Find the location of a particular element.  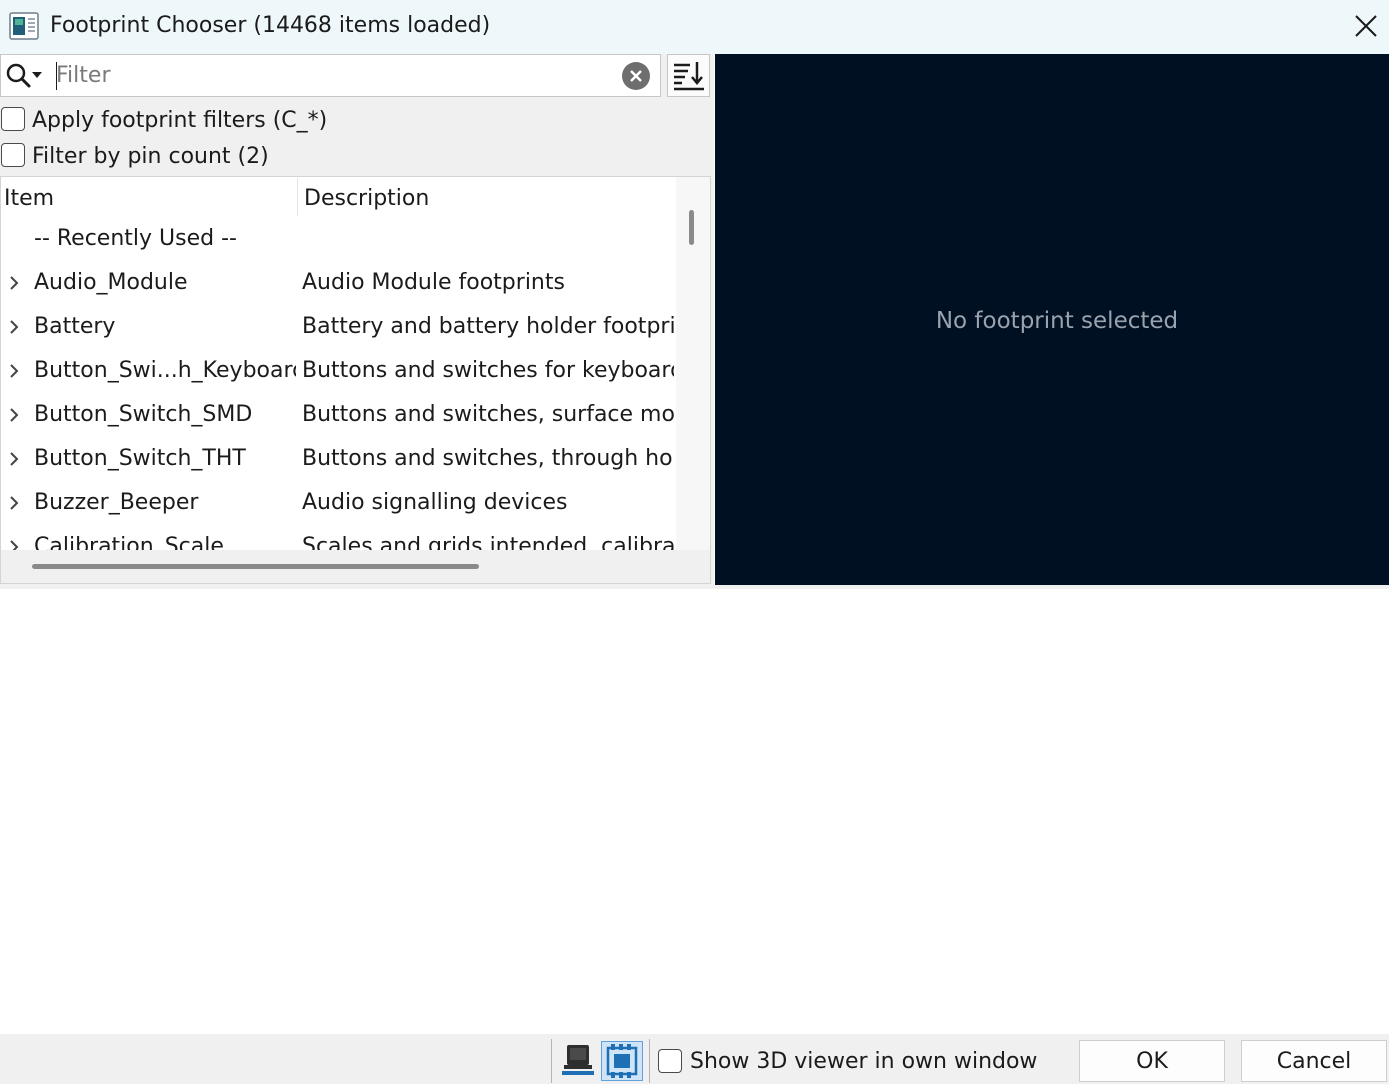

tree-row: Buzzer_Beeper Audio signalling devices is located at coordinates (338, 504).